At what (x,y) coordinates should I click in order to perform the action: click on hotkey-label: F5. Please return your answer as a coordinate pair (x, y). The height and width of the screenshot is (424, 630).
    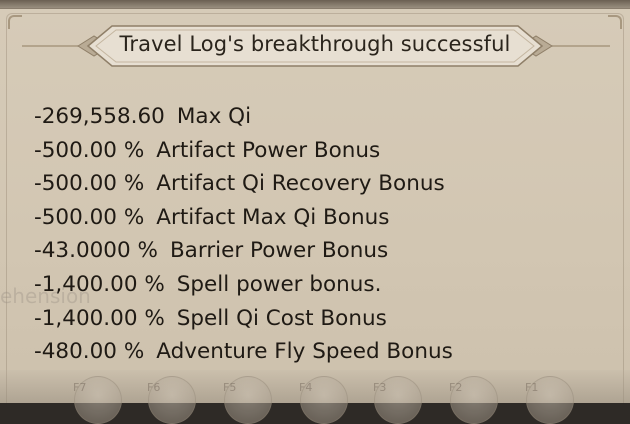
    Looking at the image, I should click on (230, 387).